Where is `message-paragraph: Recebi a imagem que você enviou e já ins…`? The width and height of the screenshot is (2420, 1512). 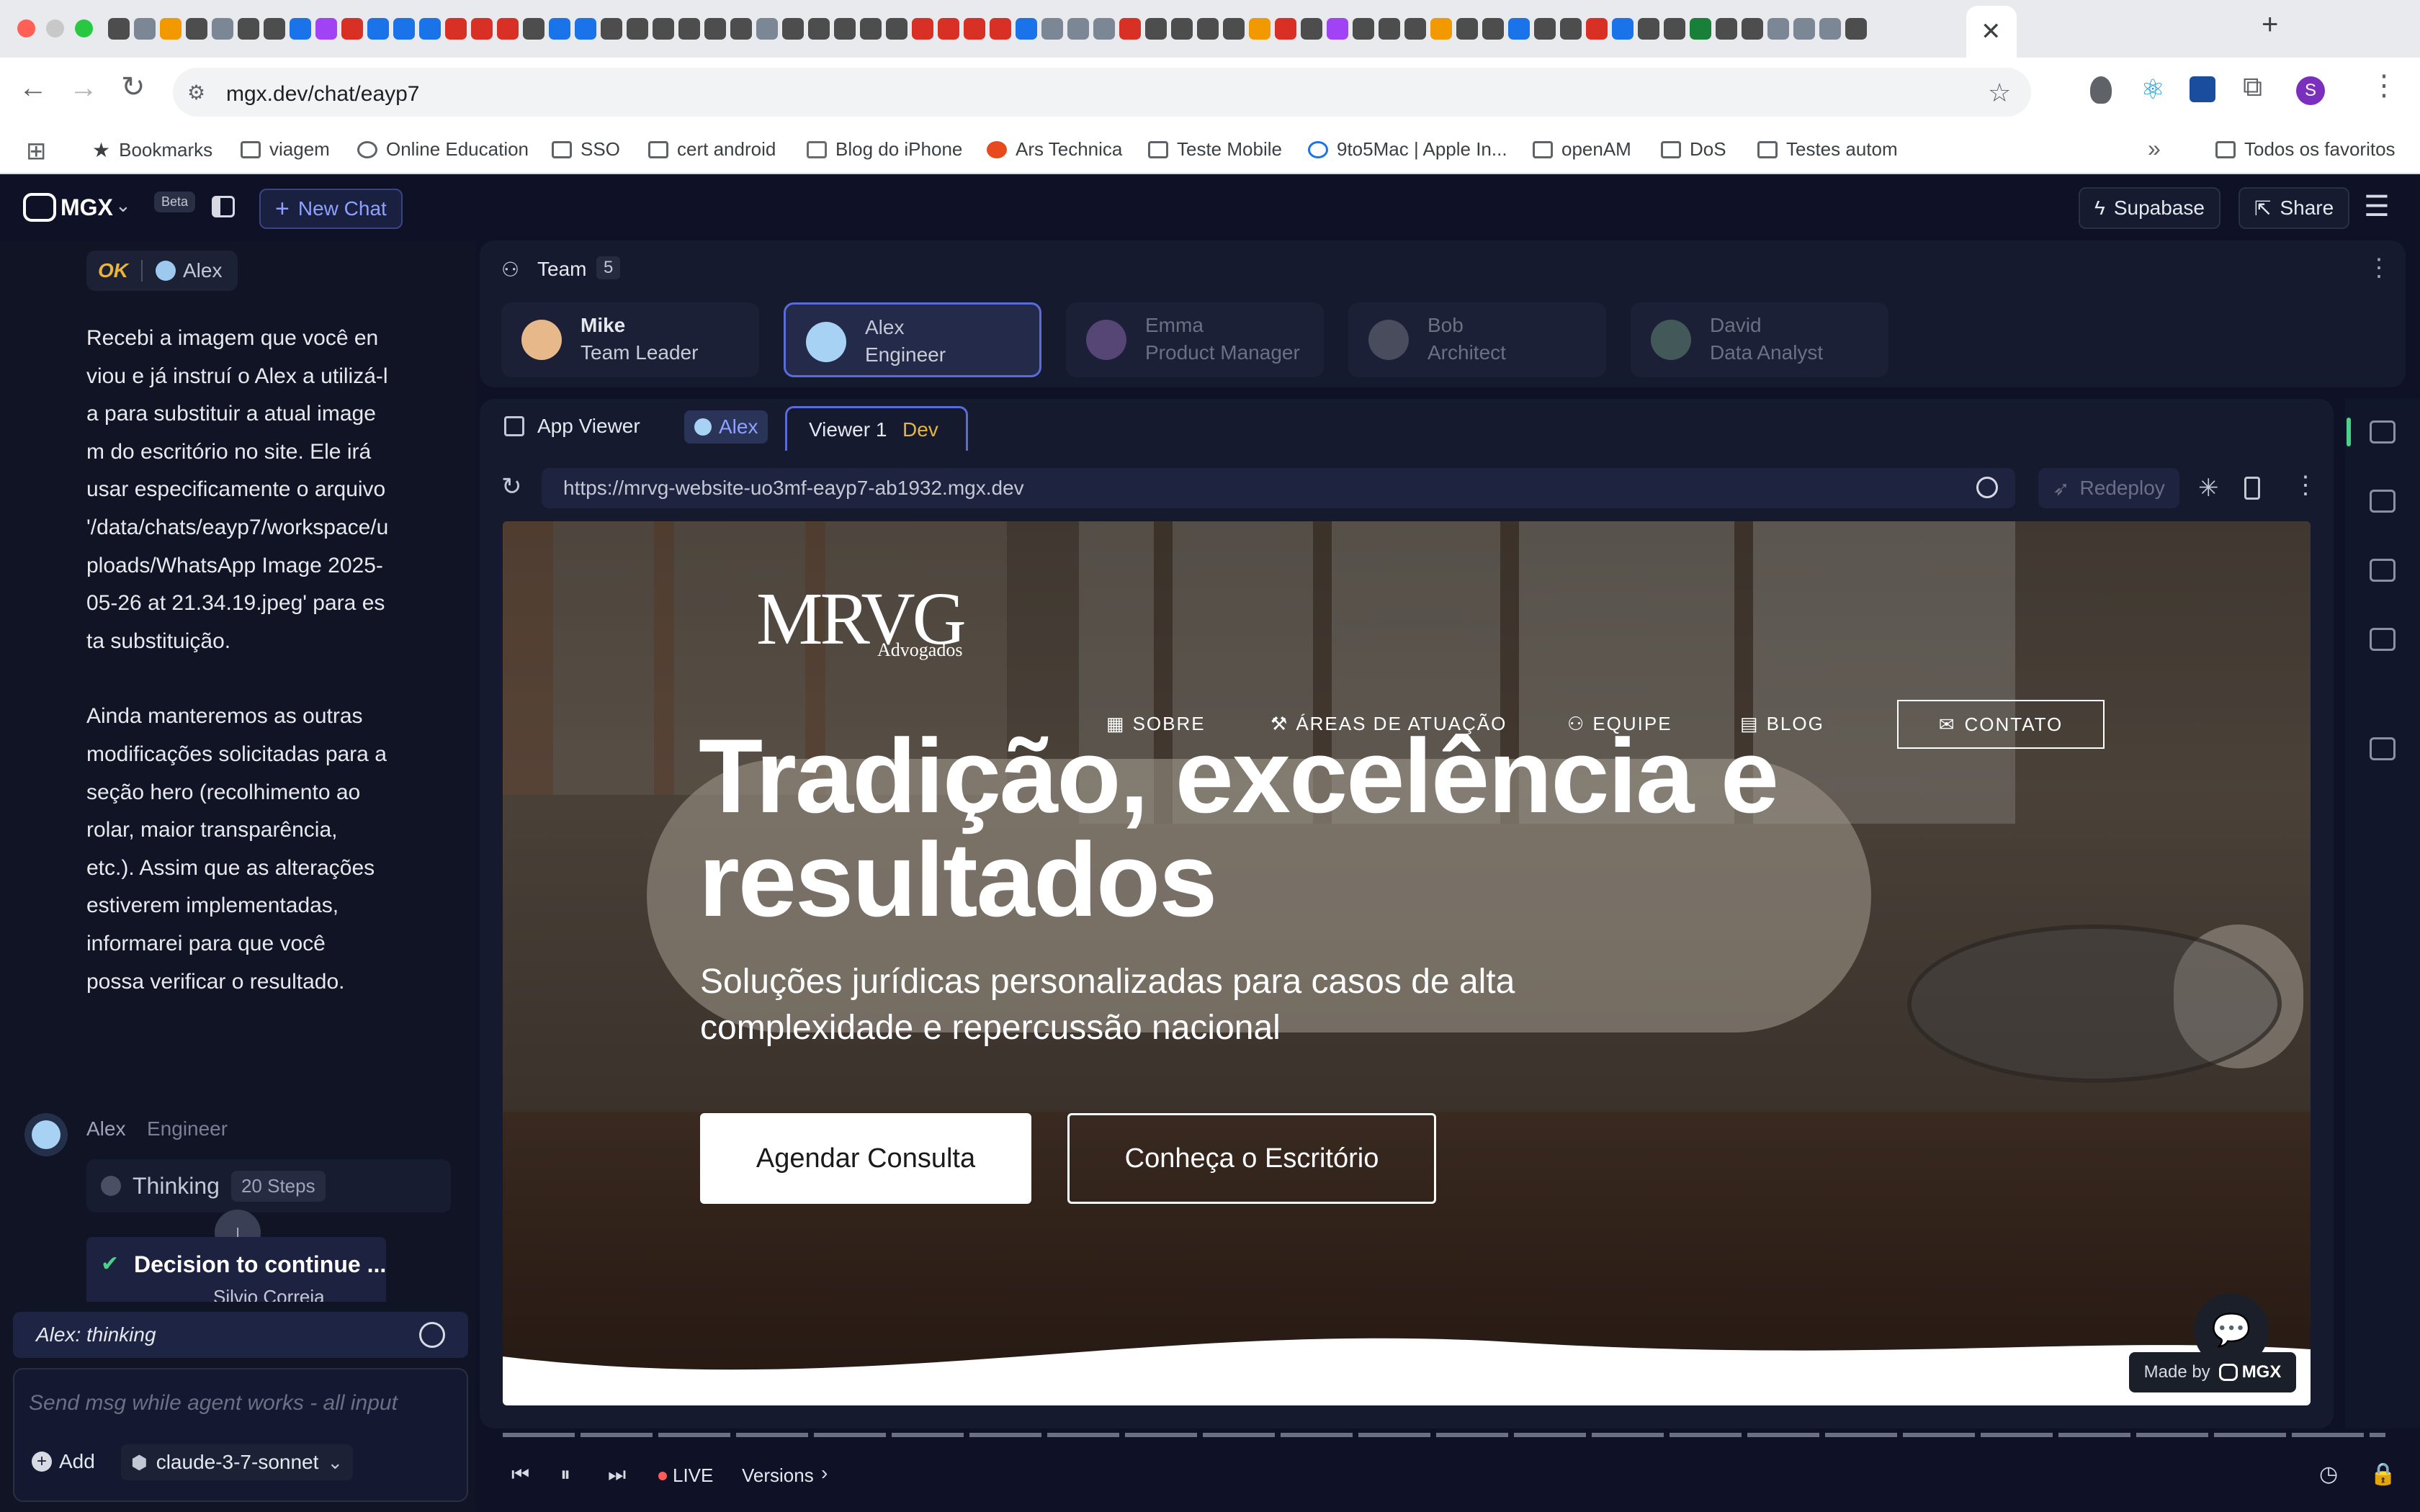
message-paragraph: Recebi a imagem que você enviou e já ins… is located at coordinates (237, 489).